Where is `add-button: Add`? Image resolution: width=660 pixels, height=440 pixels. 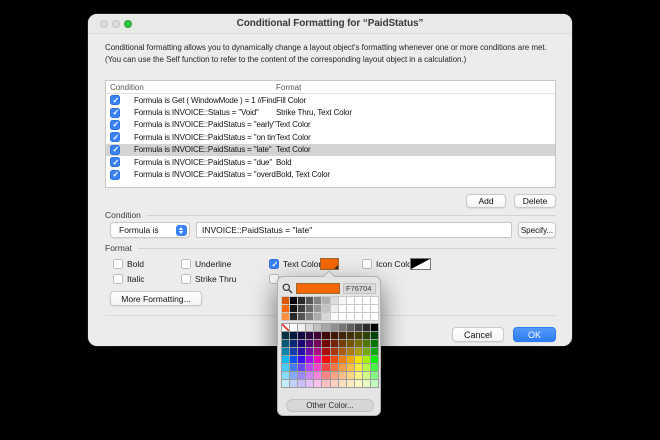 add-button: Add is located at coordinates (486, 201).